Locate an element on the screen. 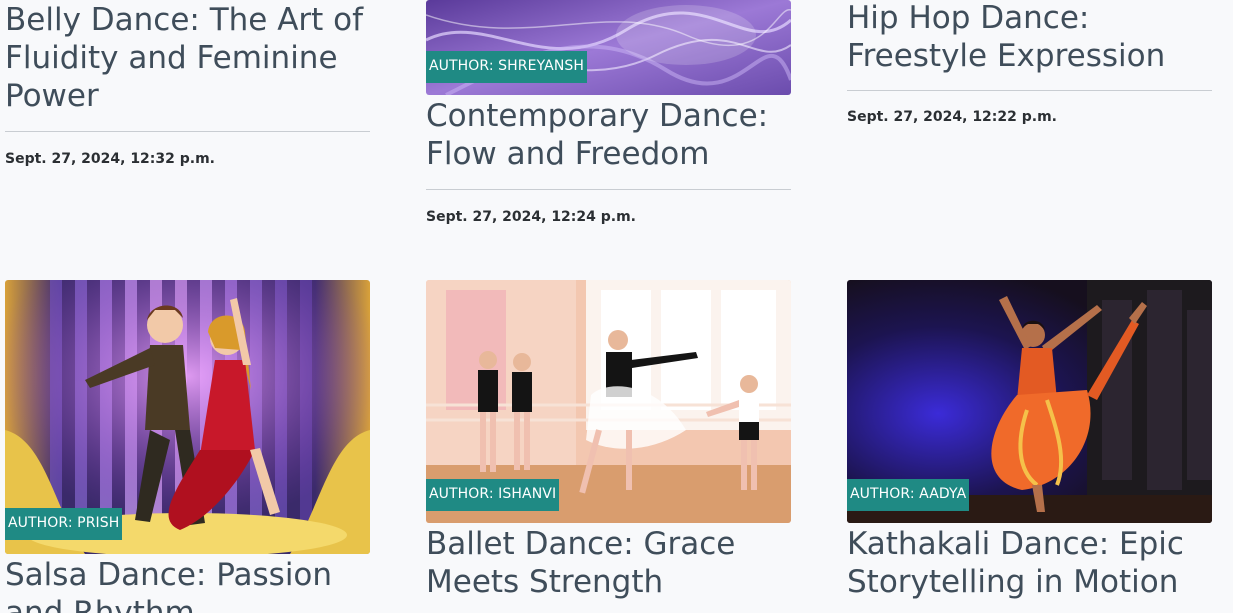 The height and width of the screenshot is (613, 1233). author-badge: AUTHOR: SHREYANSH is located at coordinates (507, 67).